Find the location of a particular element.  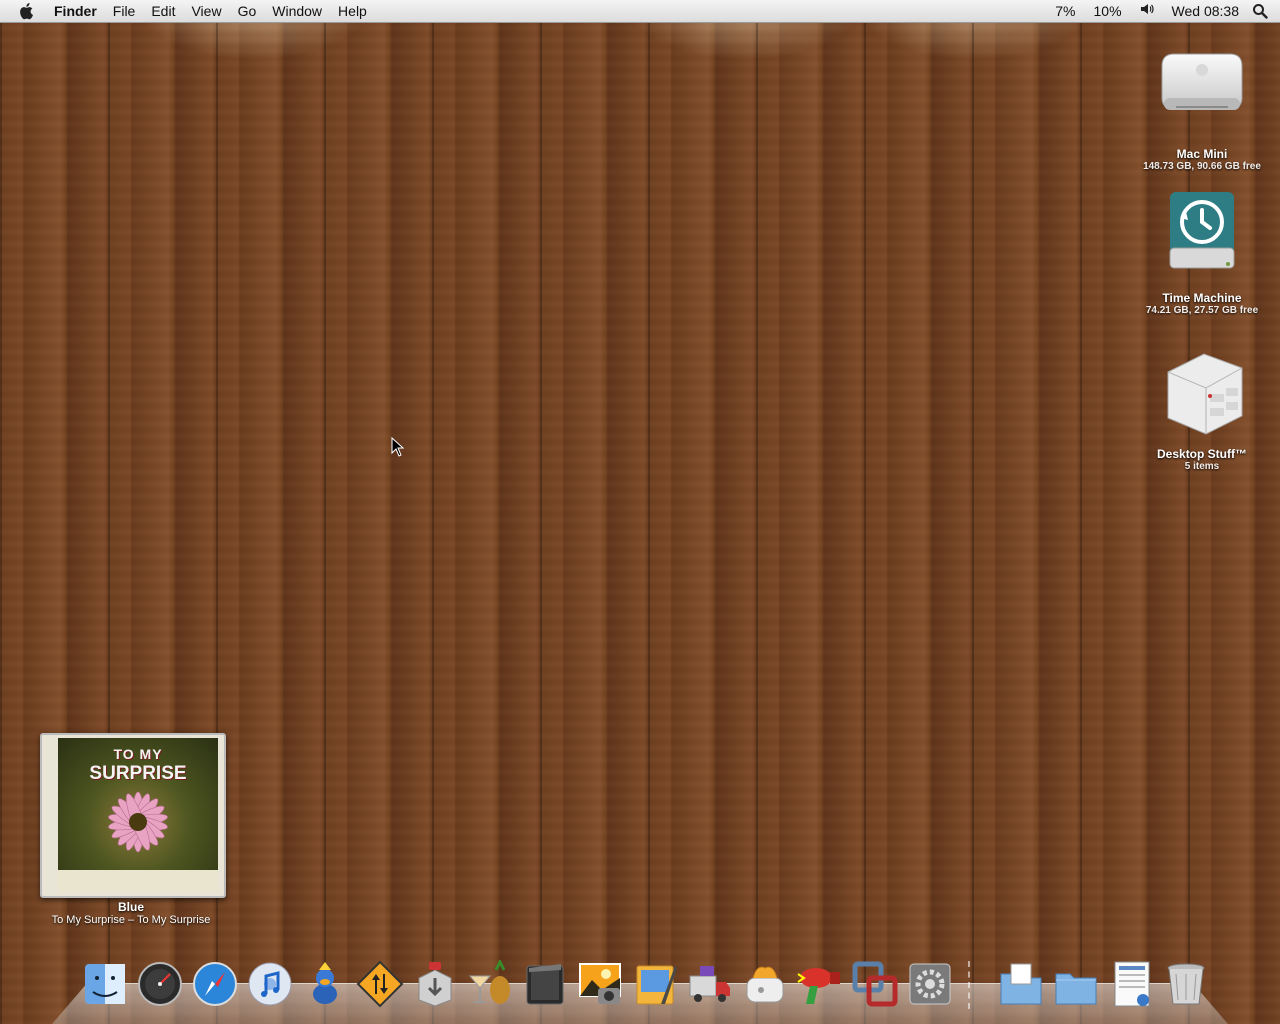

dock is located at coordinates (648, 981).